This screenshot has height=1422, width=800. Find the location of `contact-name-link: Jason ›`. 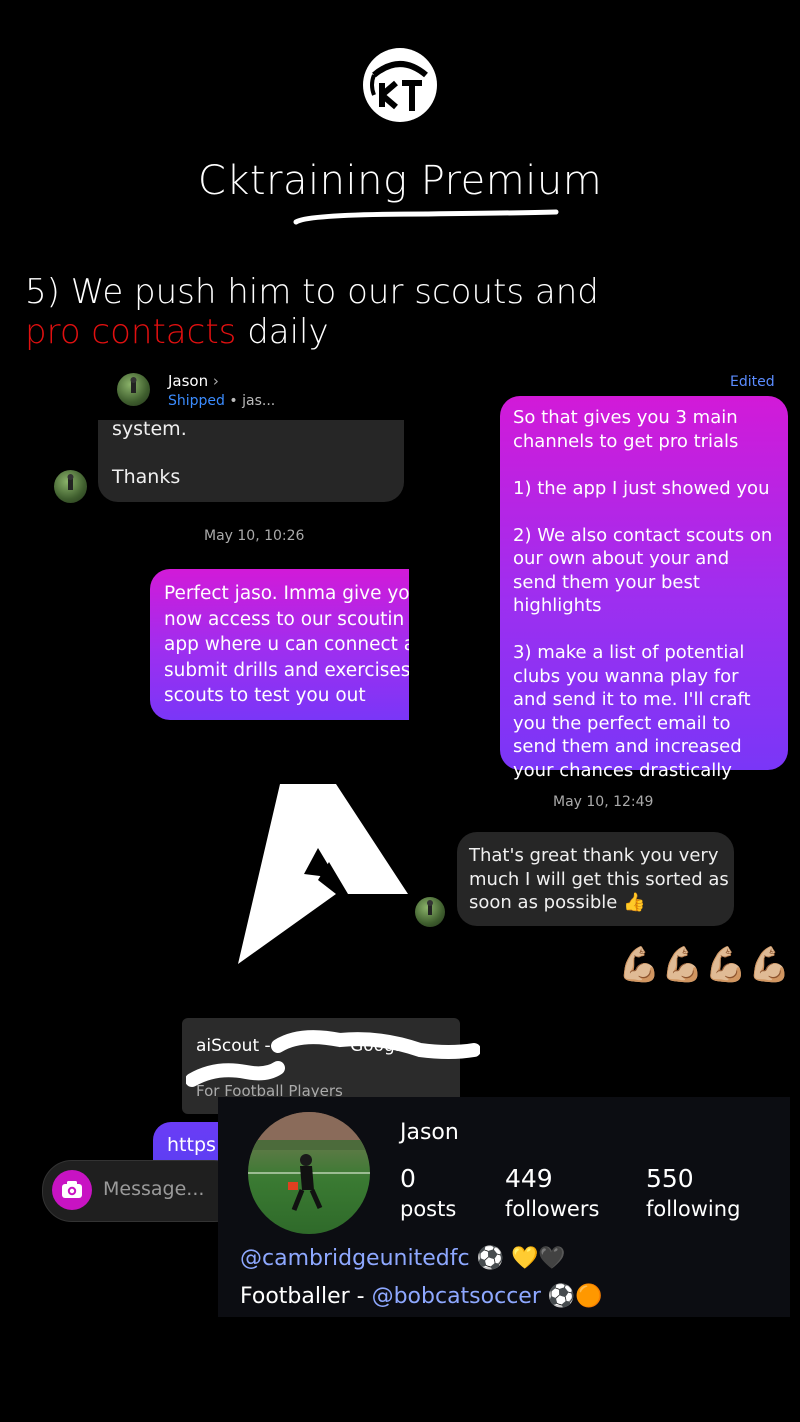

contact-name-link: Jason › is located at coordinates (193, 381).